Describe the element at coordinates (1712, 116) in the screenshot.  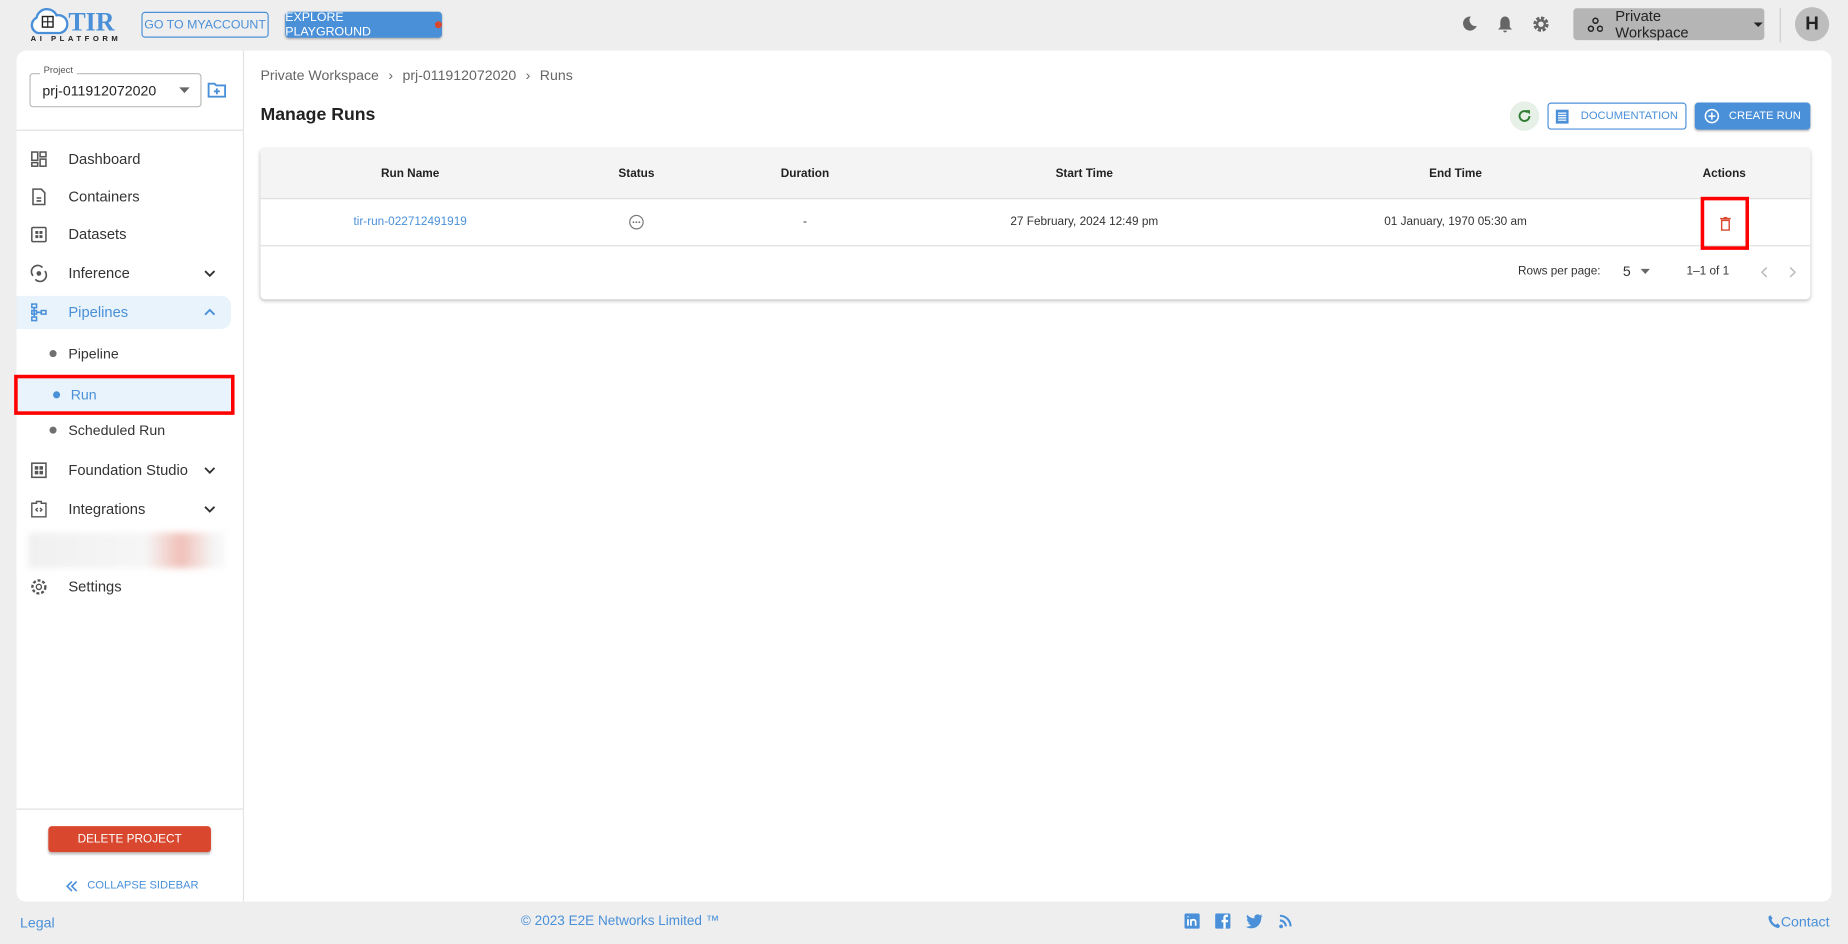
I see `add-circle-icon` at that location.